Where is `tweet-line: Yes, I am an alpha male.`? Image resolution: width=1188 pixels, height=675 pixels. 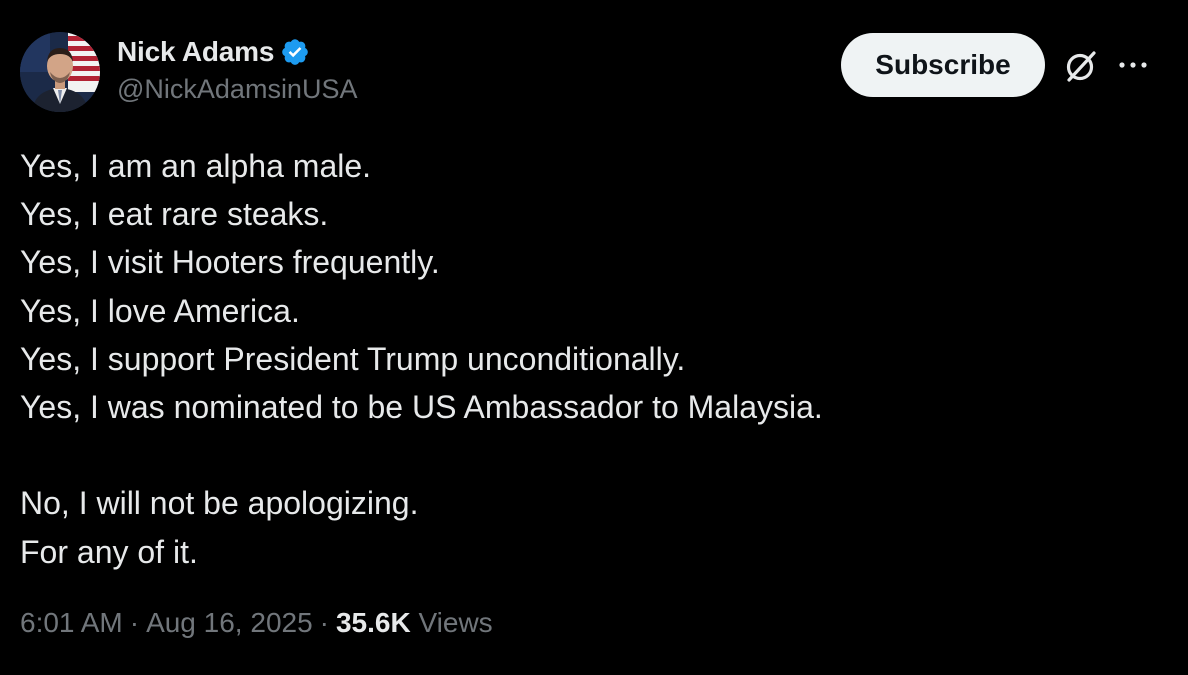
tweet-line: Yes, I am an alpha male. is located at coordinates (196, 166).